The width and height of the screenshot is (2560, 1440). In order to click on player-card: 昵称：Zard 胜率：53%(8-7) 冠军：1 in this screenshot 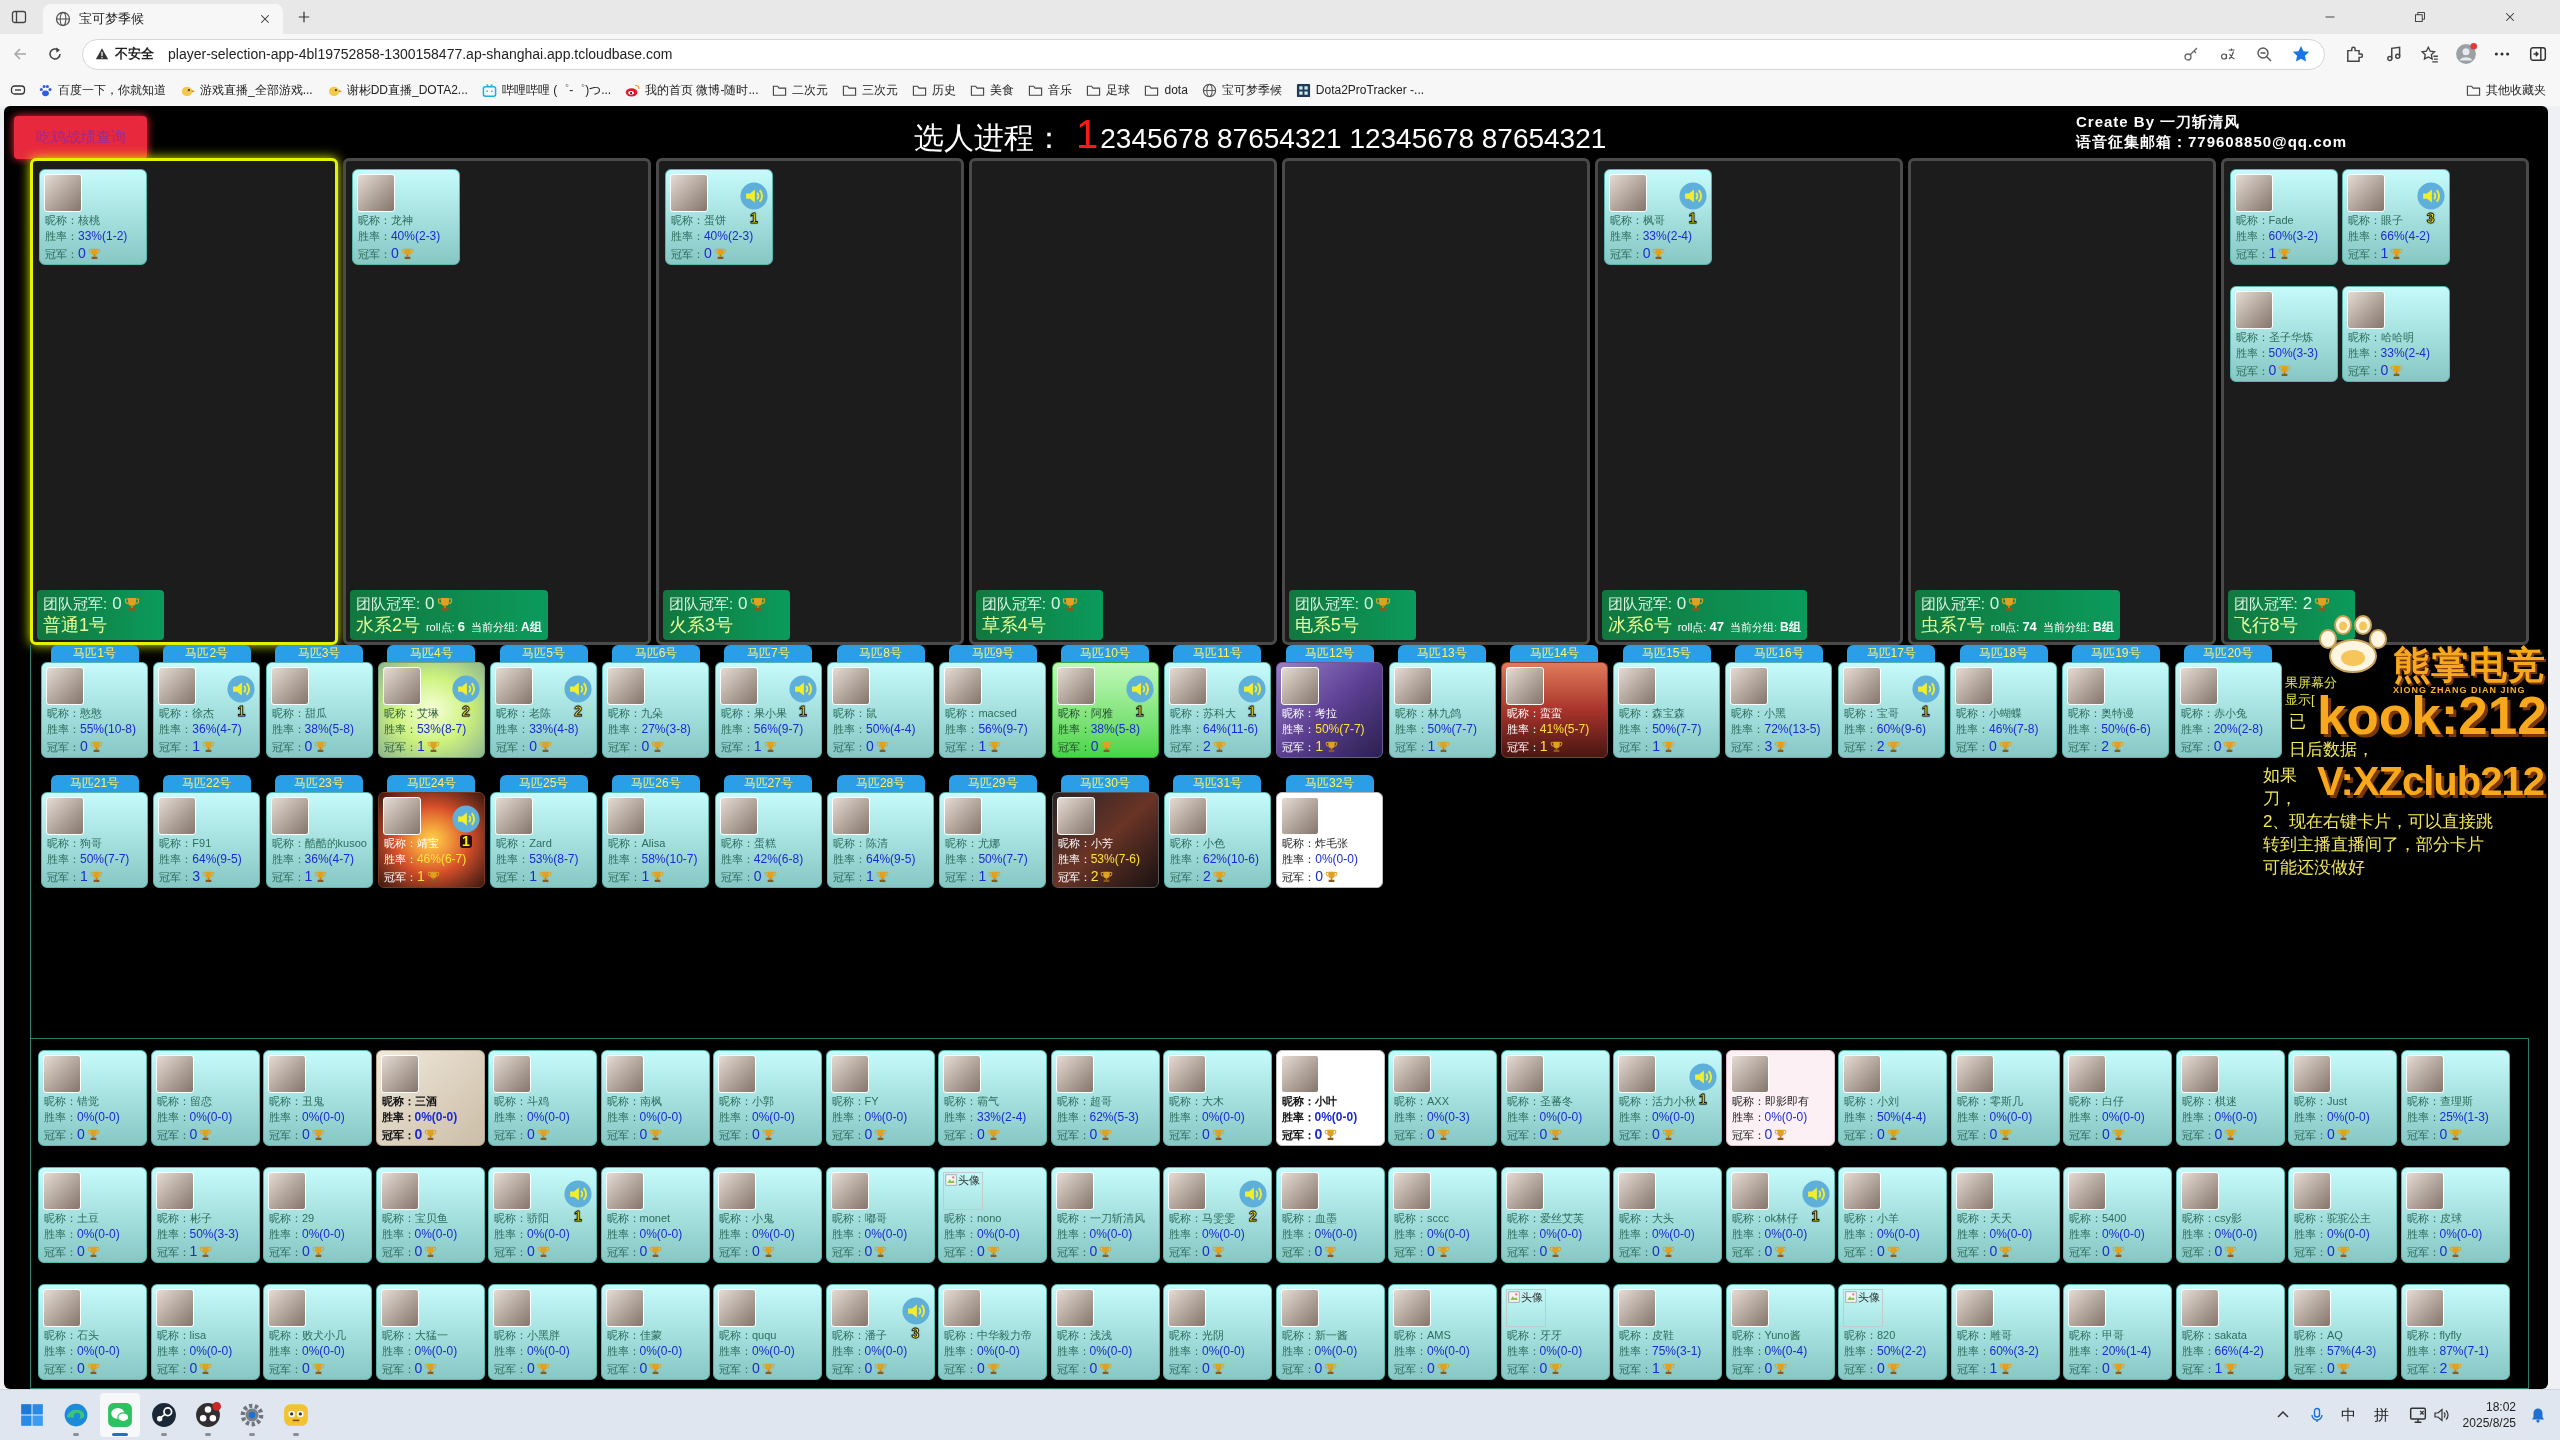, I will do `click(544, 840)`.